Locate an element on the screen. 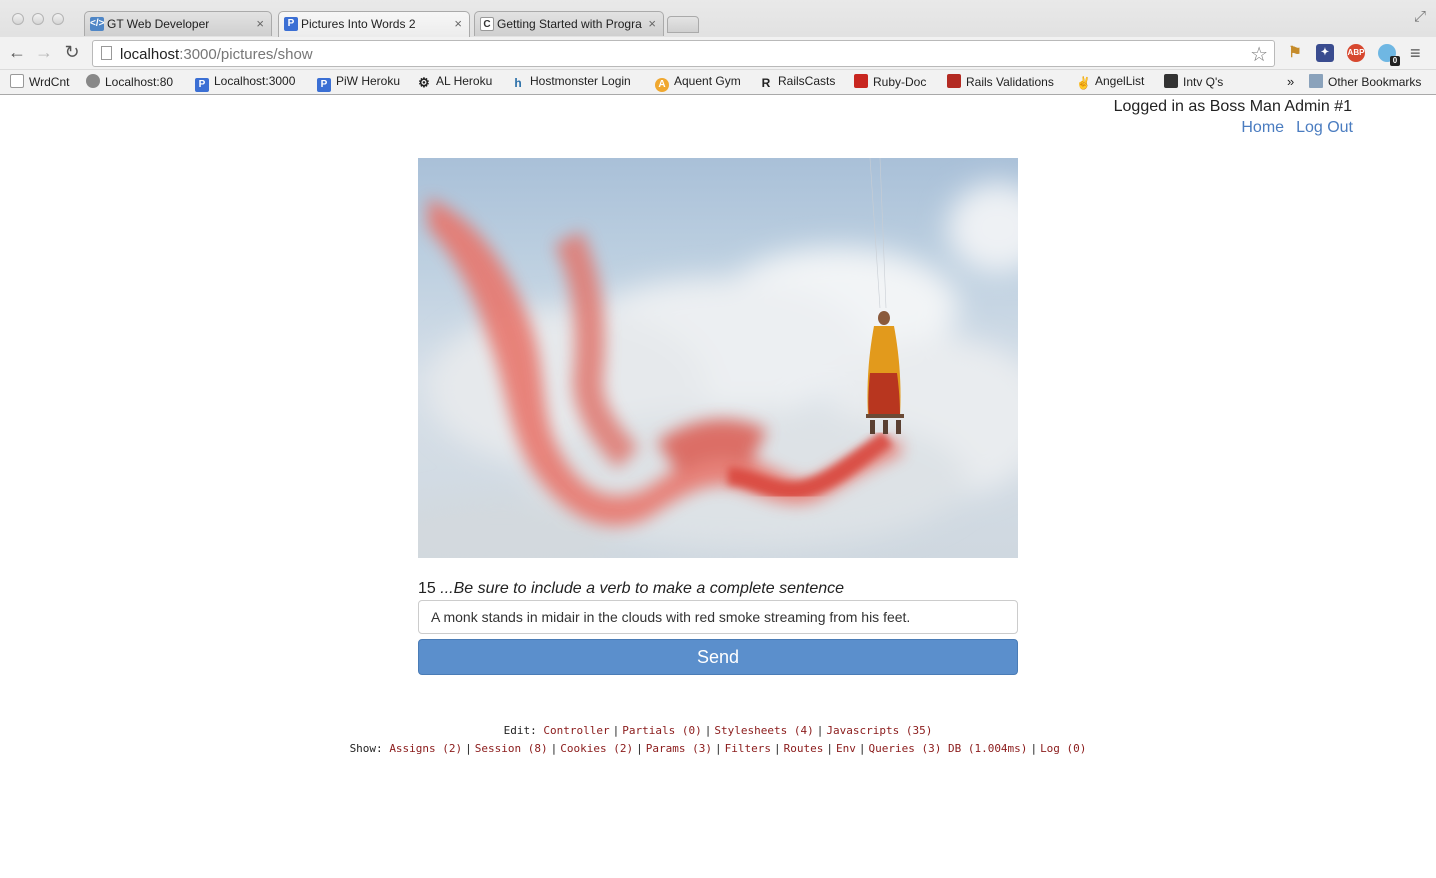 The width and height of the screenshot is (1436, 878). menu-icon: ≡ is located at coordinates (1415, 53).